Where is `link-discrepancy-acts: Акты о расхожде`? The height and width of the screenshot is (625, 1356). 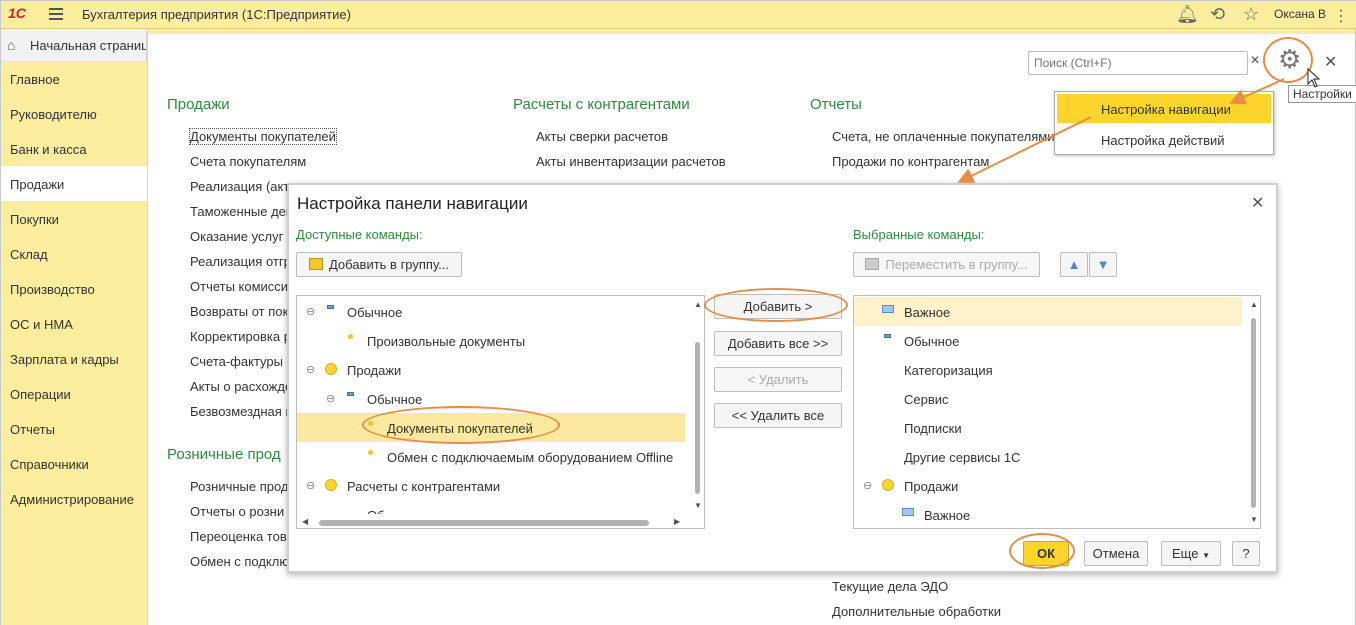 link-discrepancy-acts: Акты о расхожде is located at coordinates (241, 386).